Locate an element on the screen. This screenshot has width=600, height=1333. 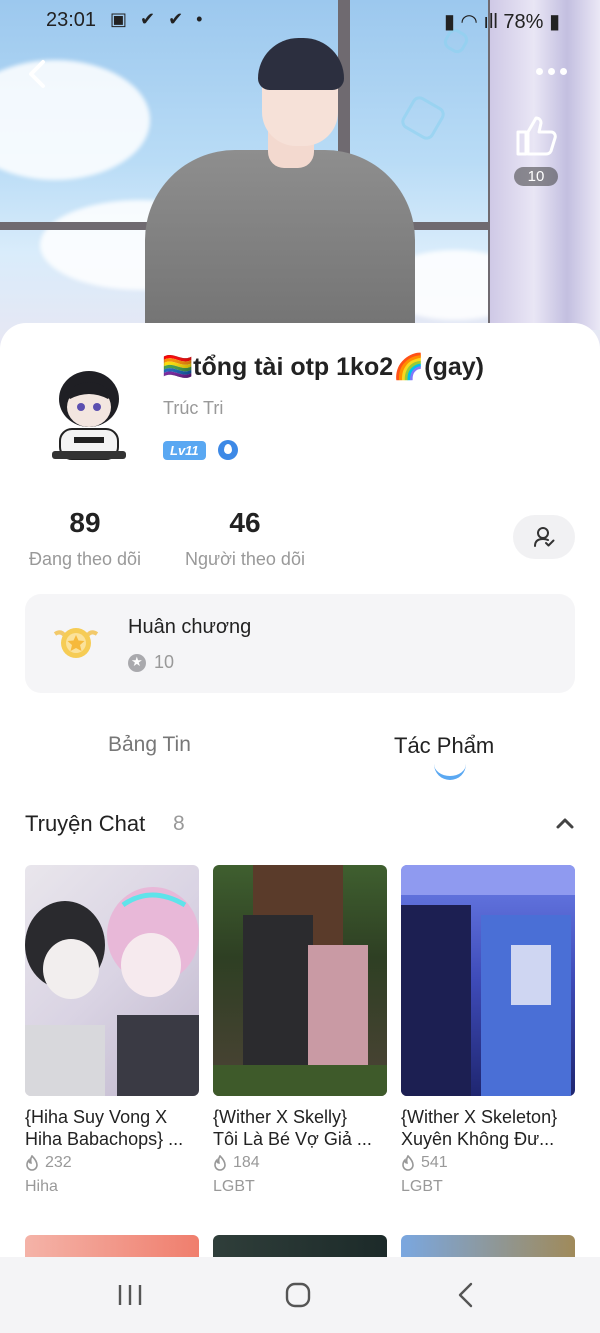
like-count: 10 is located at coordinates (536, 176).